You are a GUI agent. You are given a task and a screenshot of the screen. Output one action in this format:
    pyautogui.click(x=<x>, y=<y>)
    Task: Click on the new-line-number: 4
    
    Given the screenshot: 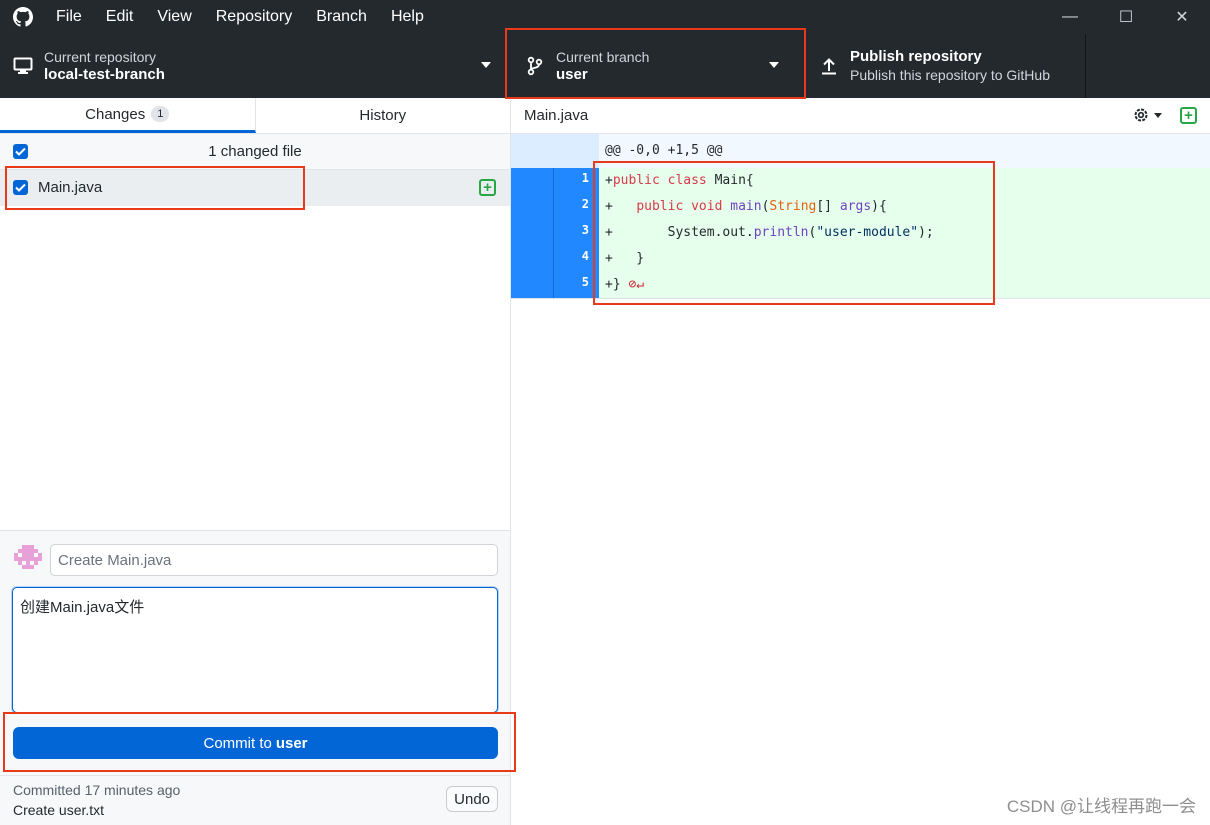 What is the action you would take?
    pyautogui.click(x=576, y=259)
    